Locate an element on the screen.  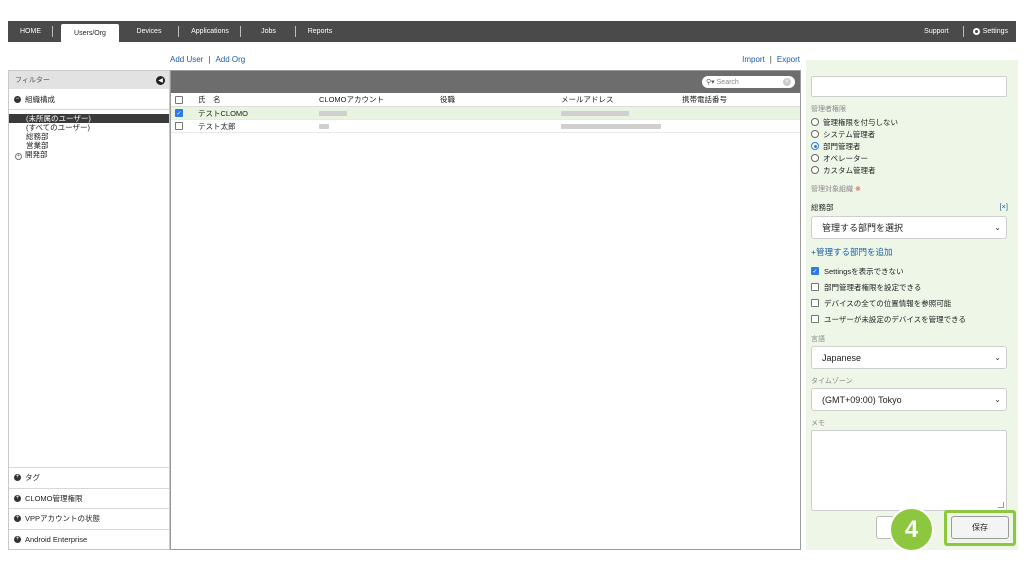
tag-section-header: + タグ is located at coordinates (89, 477).